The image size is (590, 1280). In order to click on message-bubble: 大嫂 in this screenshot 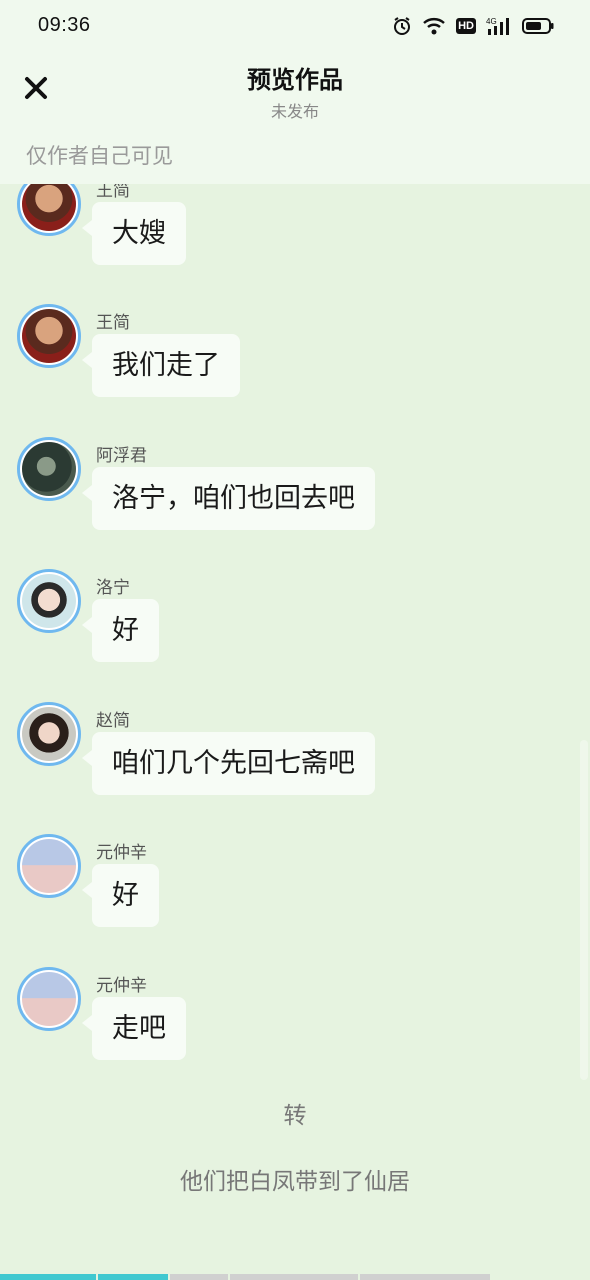, I will do `click(134, 233)`.